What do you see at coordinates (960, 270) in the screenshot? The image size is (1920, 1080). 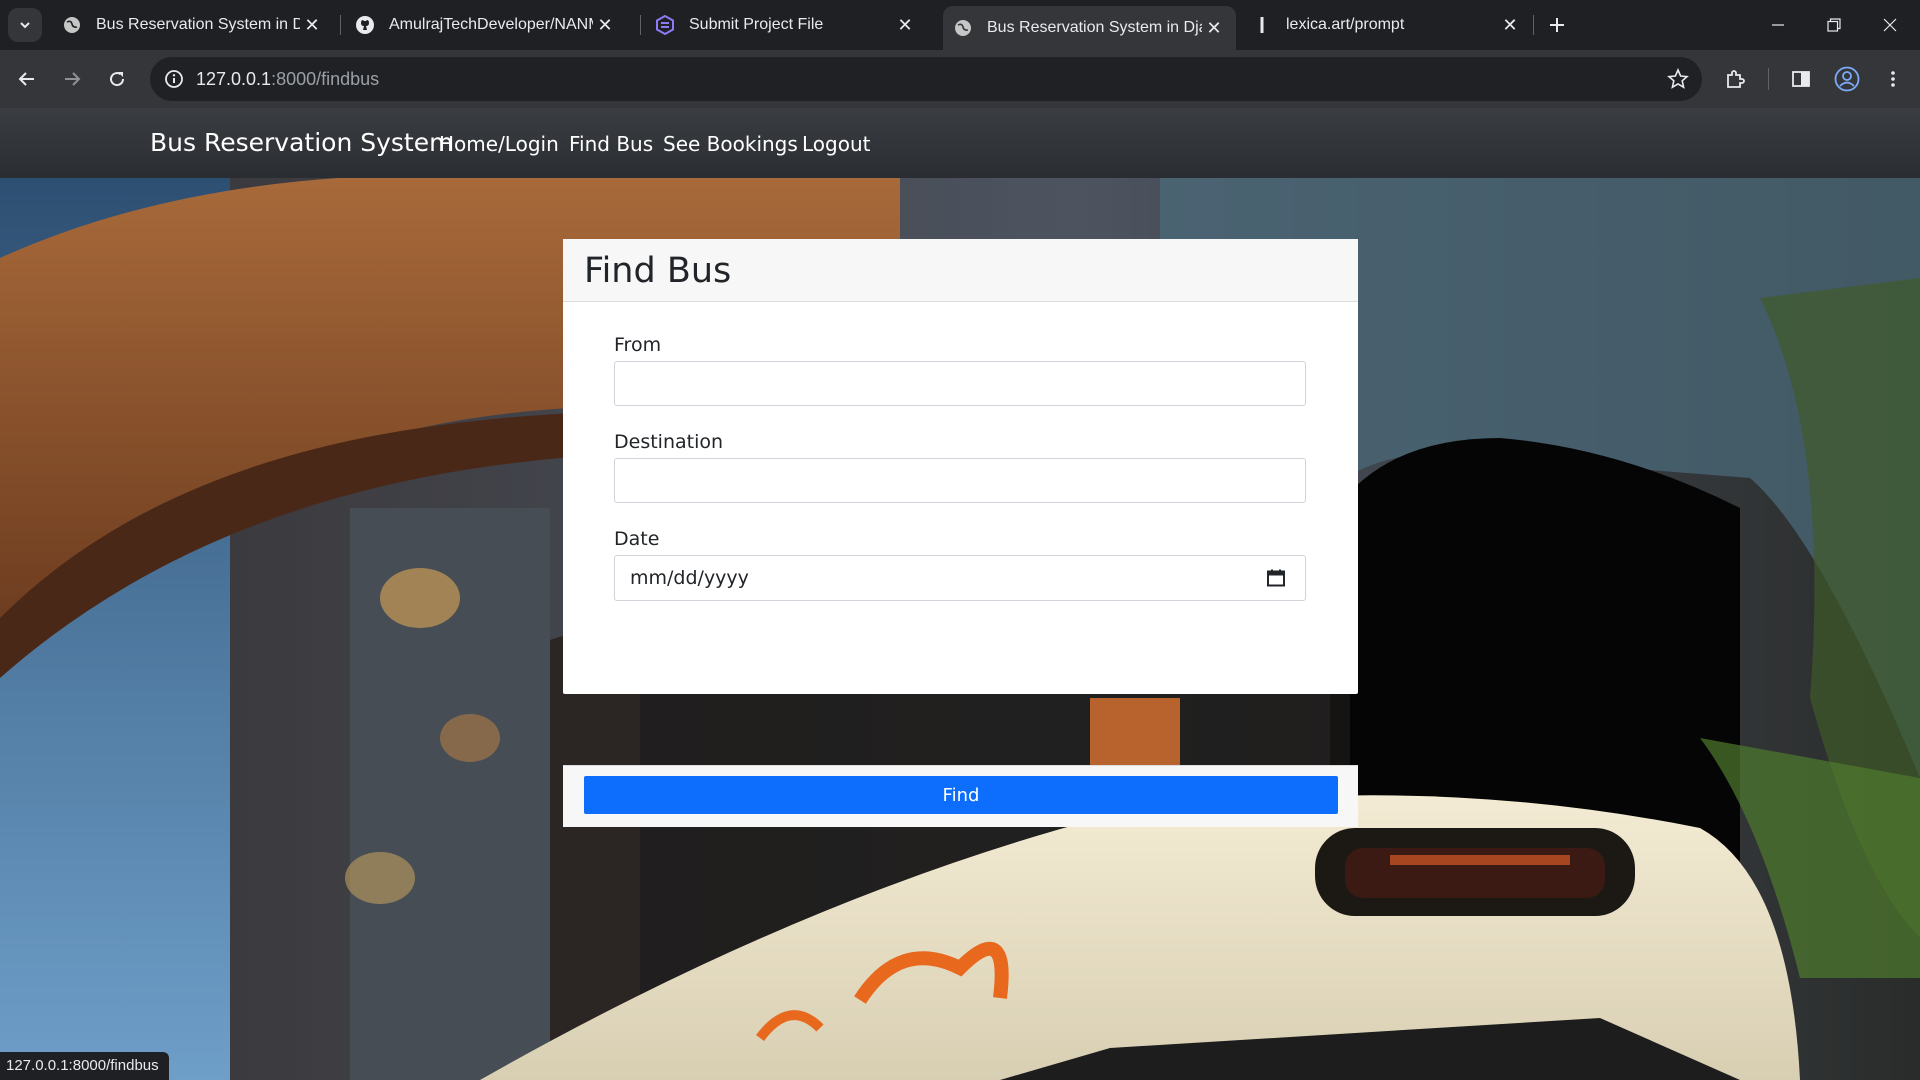 I see `card-header: Find Bus` at bounding box center [960, 270].